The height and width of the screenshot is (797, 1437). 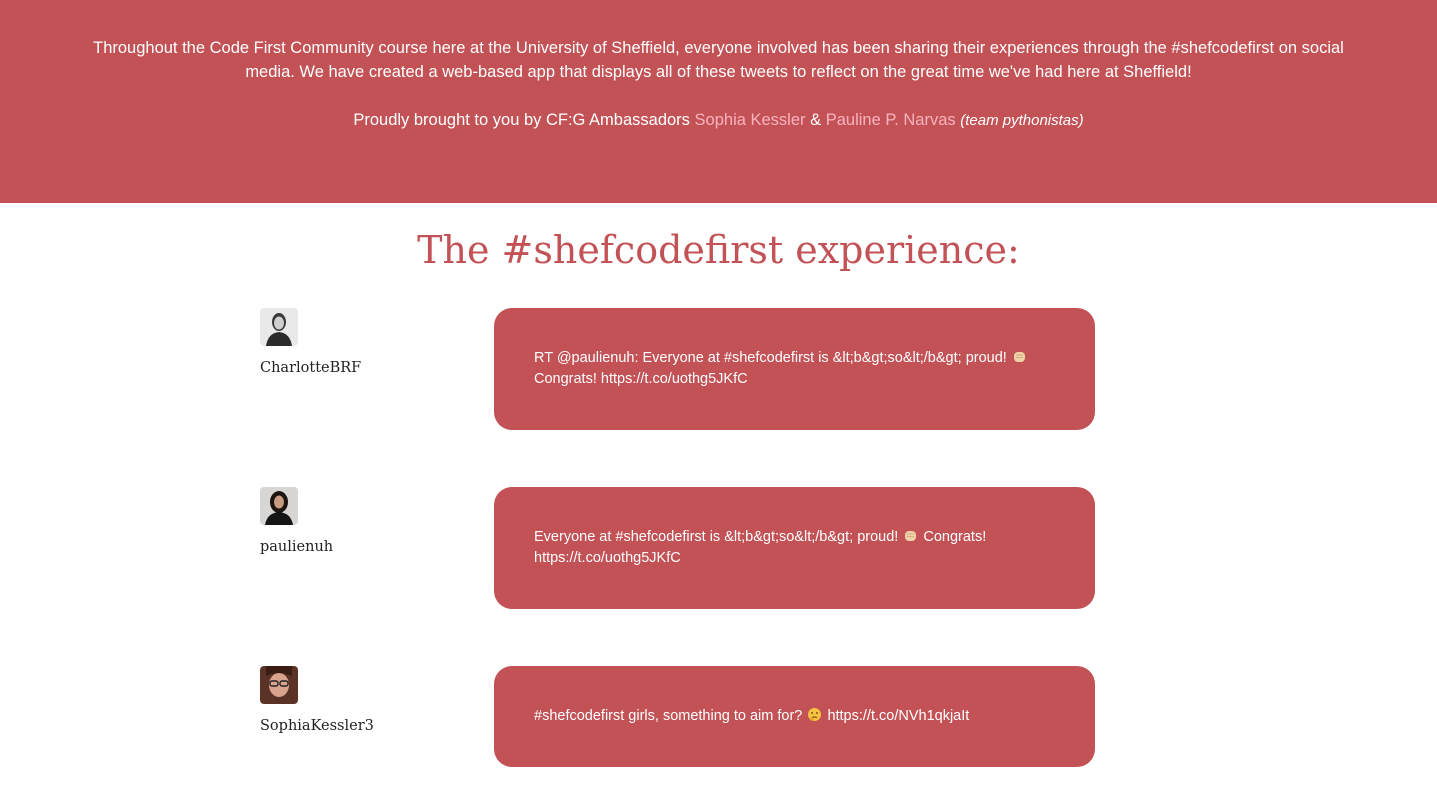 What do you see at coordinates (310, 342) in the screenshot?
I see `tweet-author: CharlotteBRF` at bounding box center [310, 342].